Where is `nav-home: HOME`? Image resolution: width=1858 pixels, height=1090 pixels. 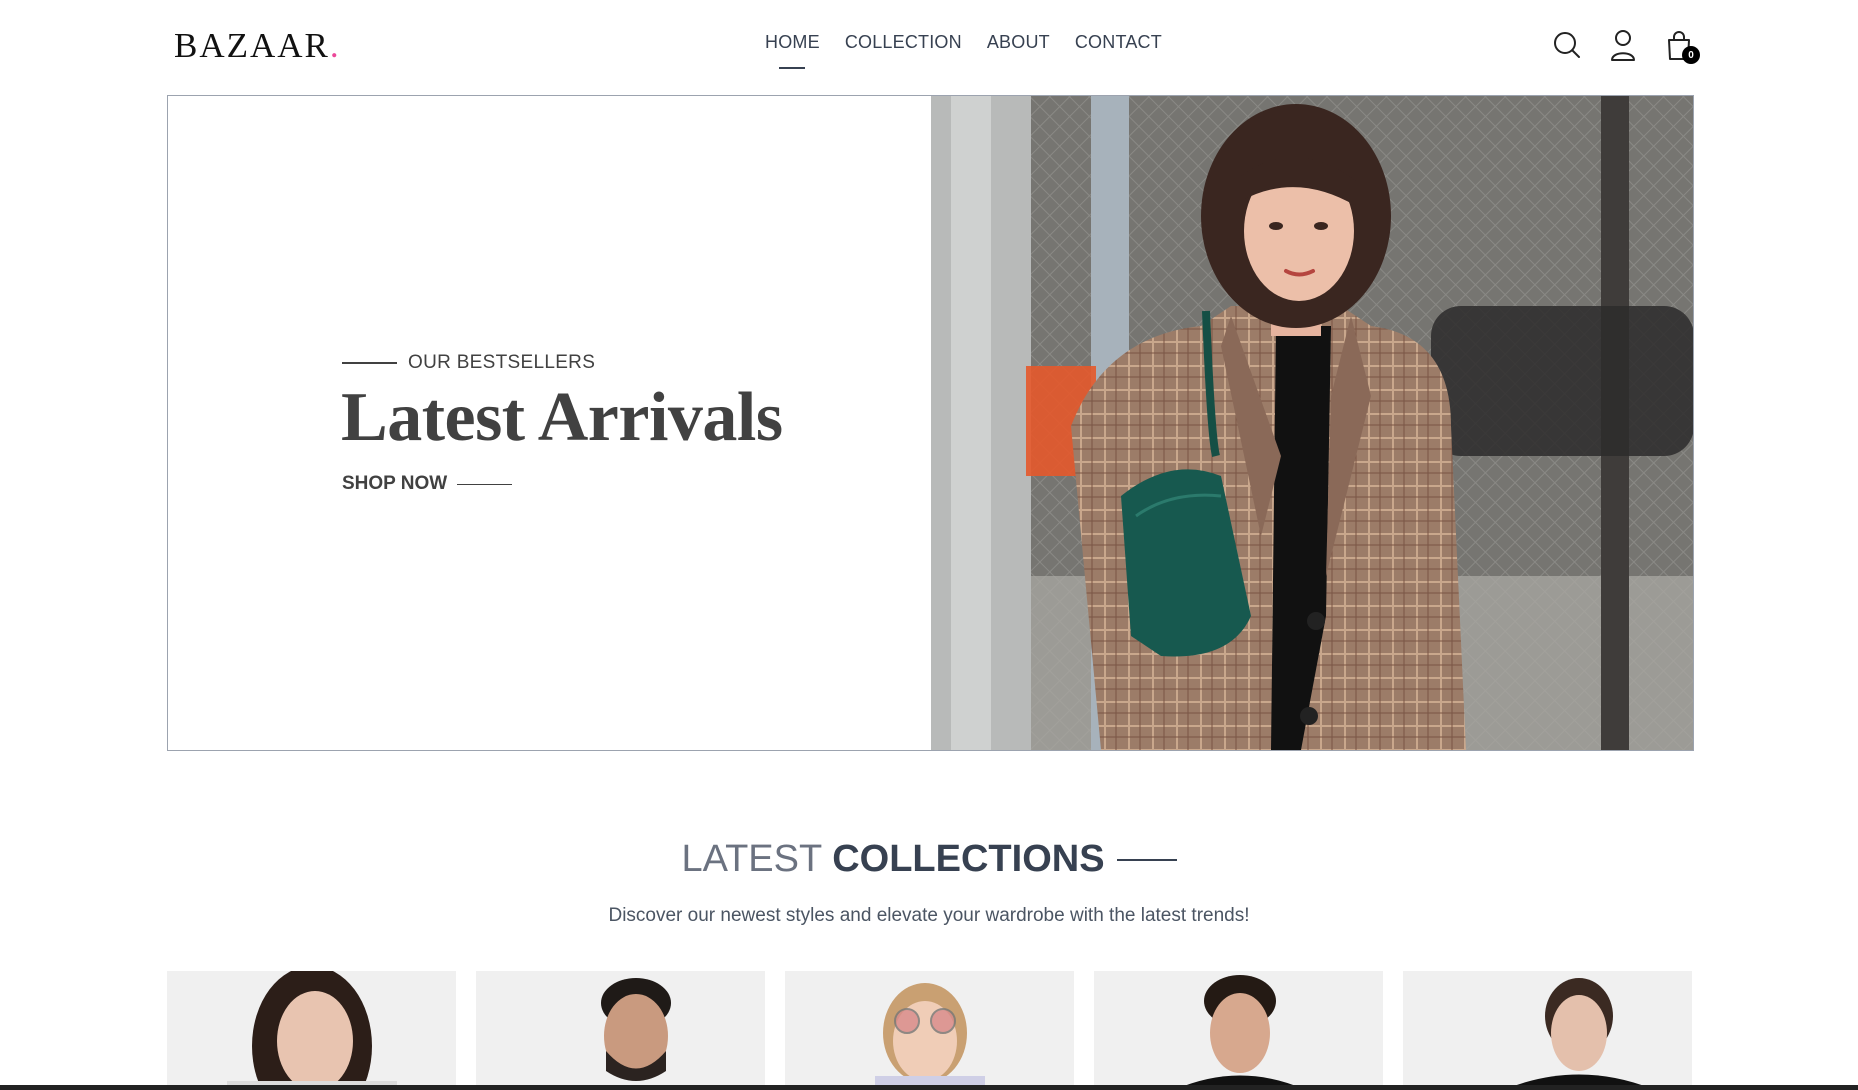 nav-home: HOME is located at coordinates (792, 42).